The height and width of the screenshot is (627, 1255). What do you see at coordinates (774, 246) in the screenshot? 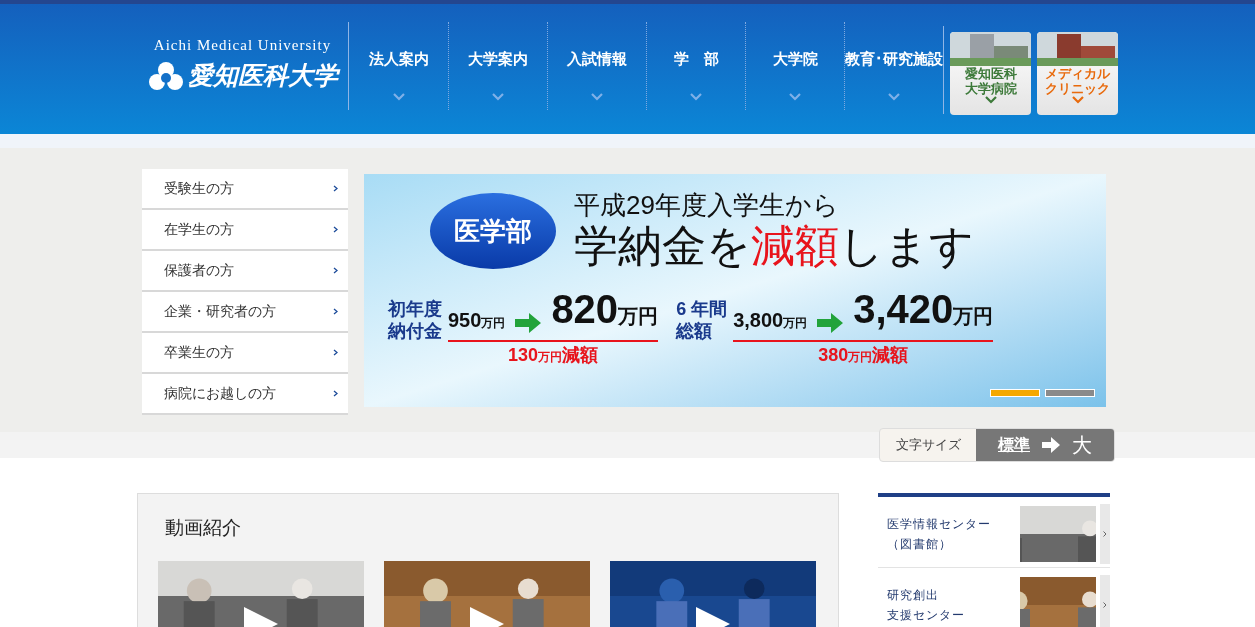
I see `banner-headline: 学納金を減額 します` at bounding box center [774, 246].